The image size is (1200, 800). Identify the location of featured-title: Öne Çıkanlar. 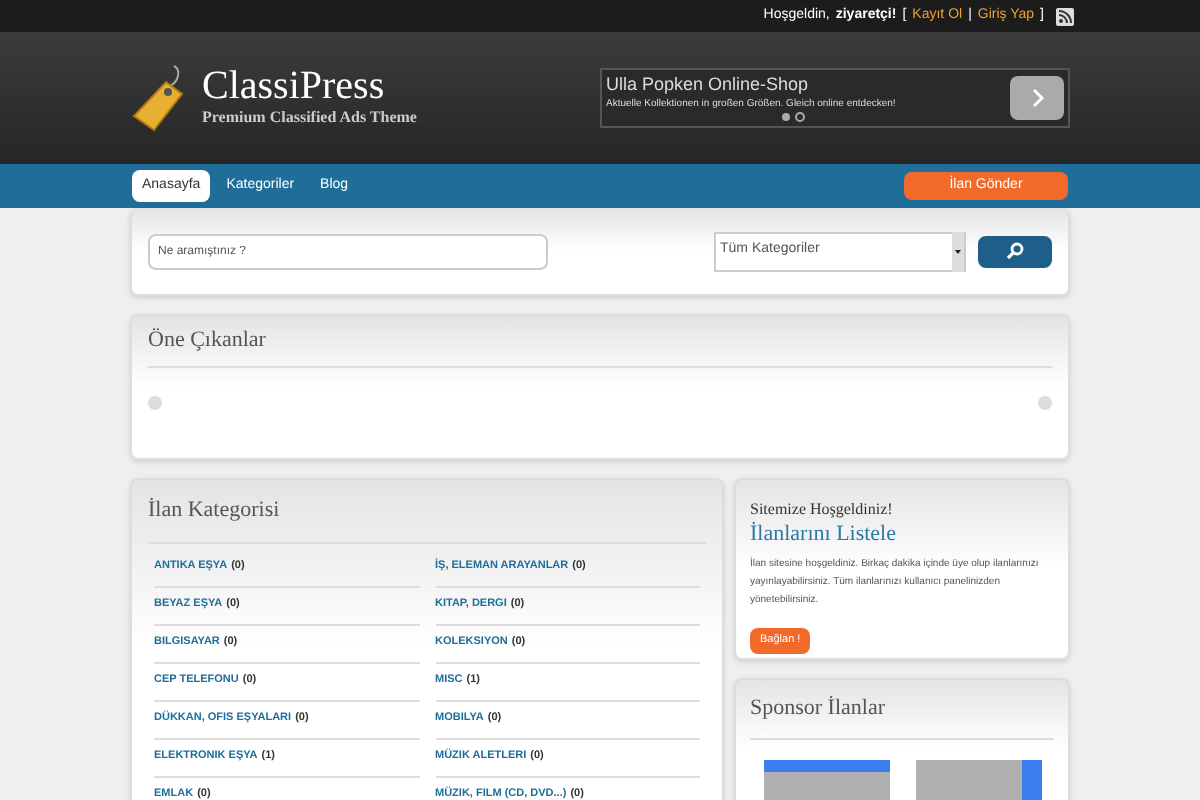
(600, 341).